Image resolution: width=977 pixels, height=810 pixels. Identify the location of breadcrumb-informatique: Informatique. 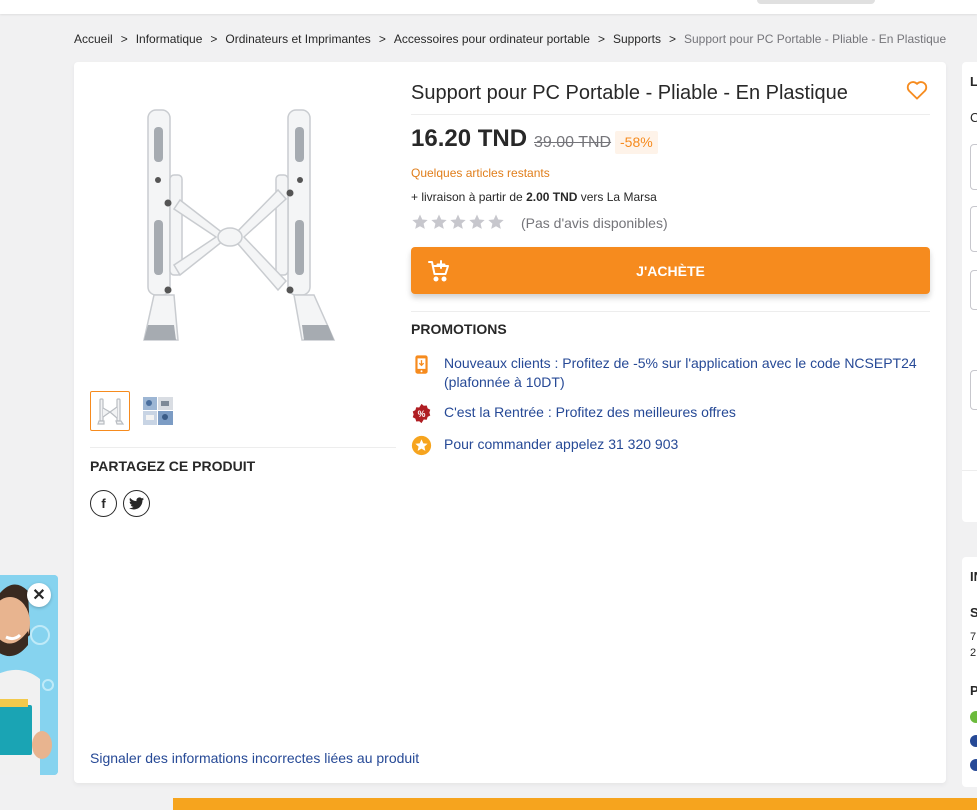
(169, 39).